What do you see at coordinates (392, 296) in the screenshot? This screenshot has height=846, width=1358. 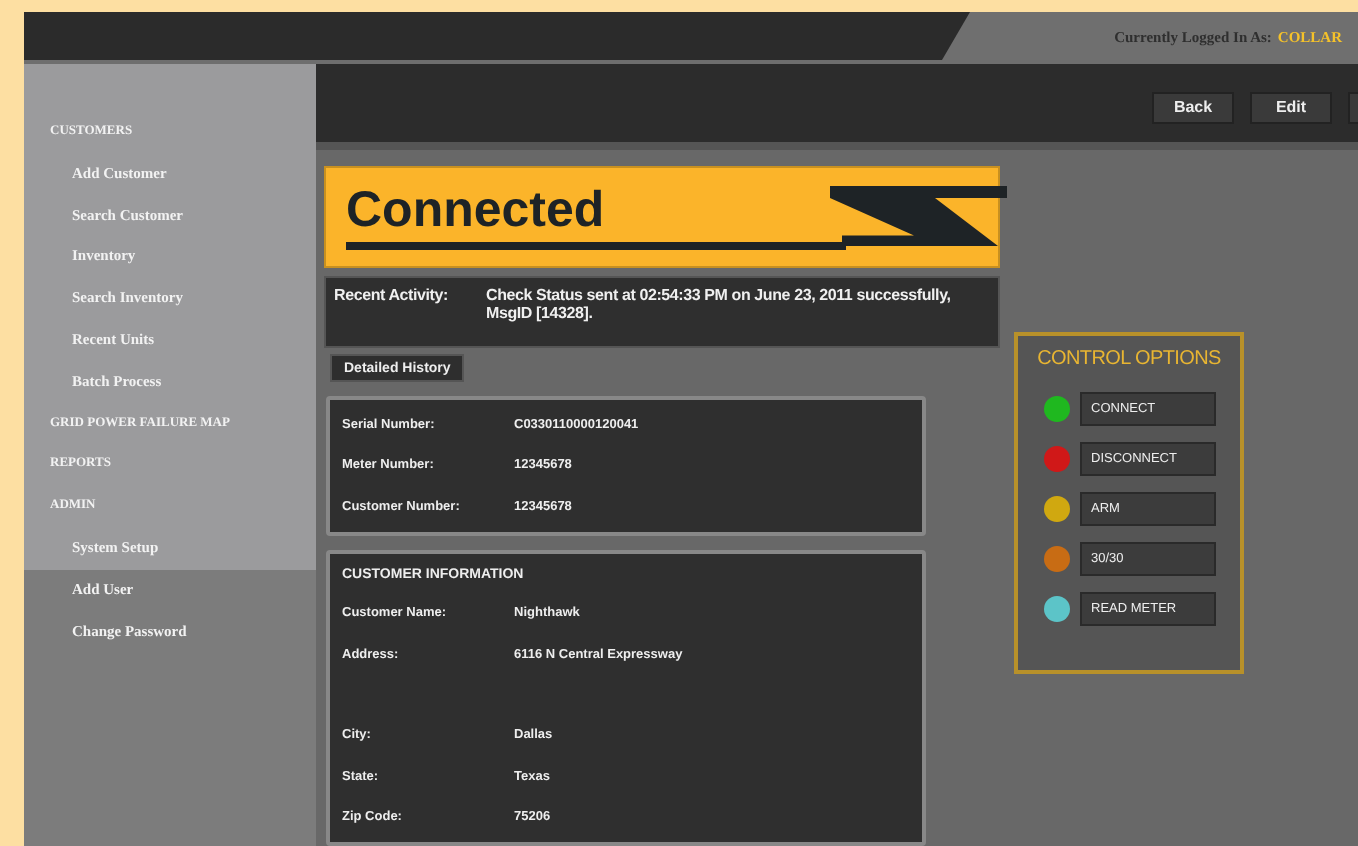 I see `activity-label: Recent Activity:` at bounding box center [392, 296].